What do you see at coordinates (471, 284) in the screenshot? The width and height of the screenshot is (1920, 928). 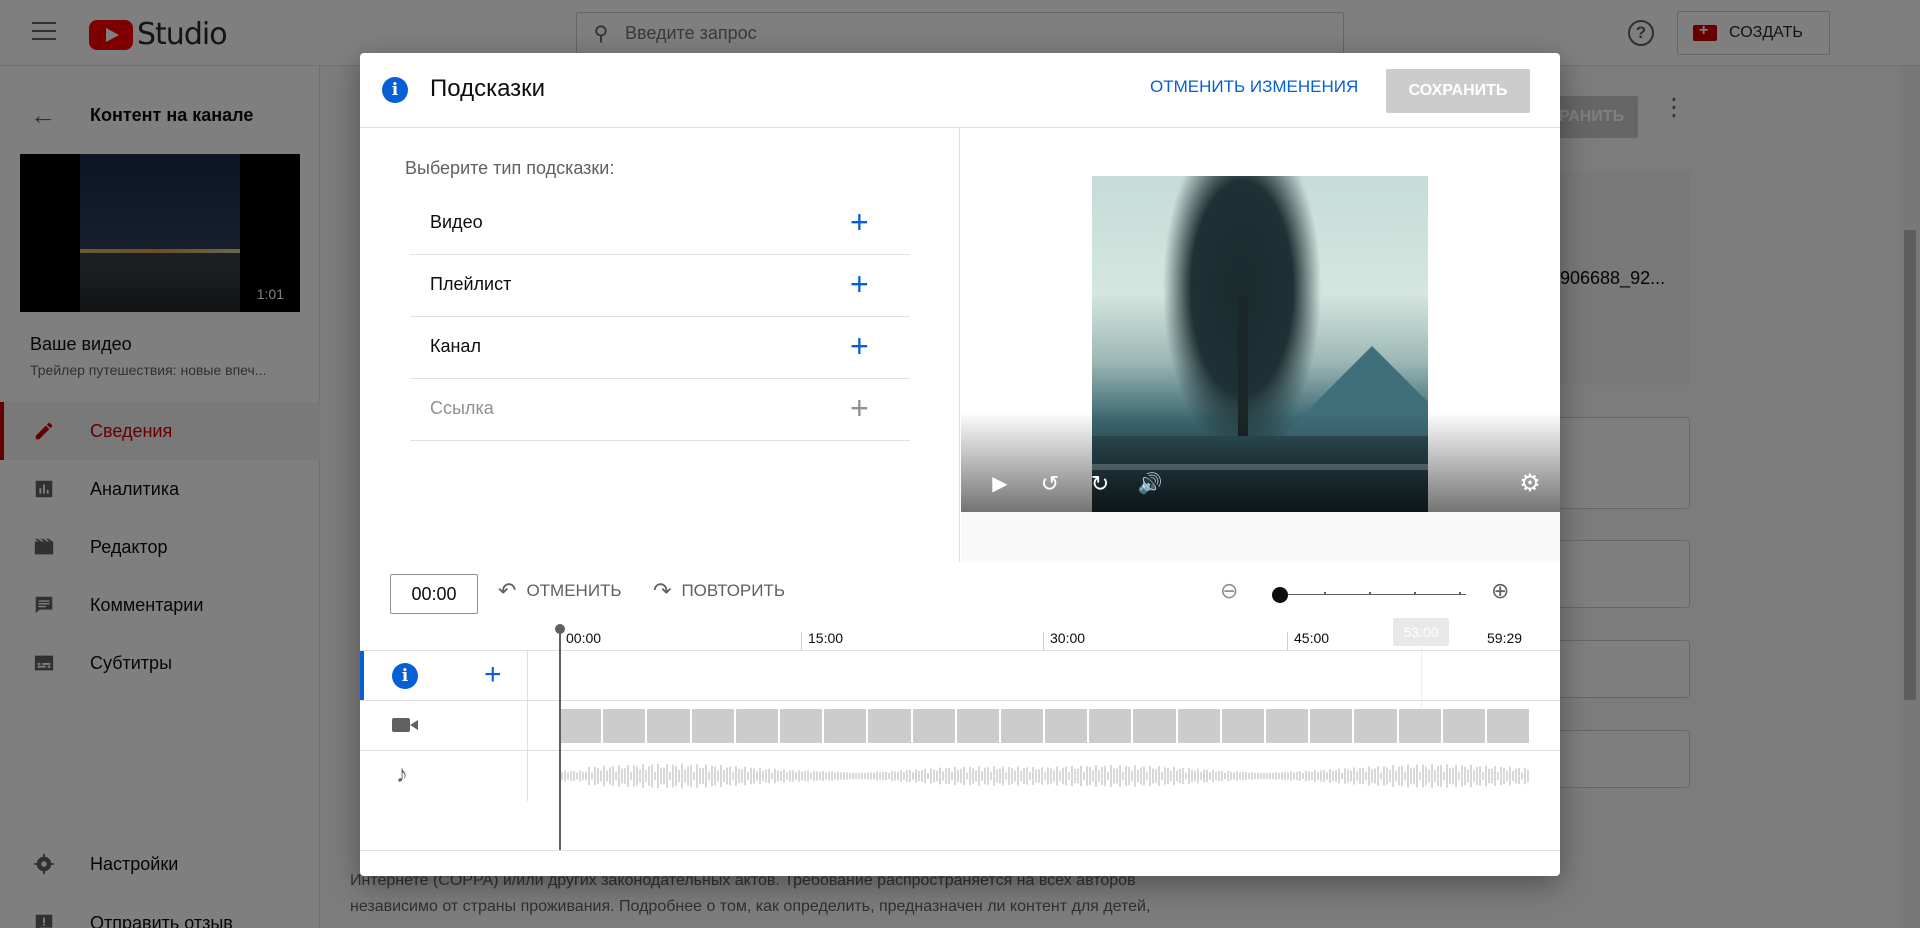 I see `card-type-label: Плейлист` at bounding box center [471, 284].